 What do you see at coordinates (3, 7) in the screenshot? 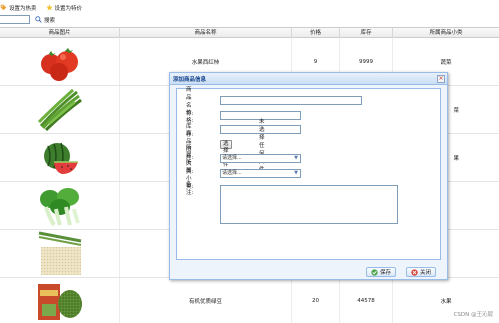
I see `tag-icon` at bounding box center [3, 7].